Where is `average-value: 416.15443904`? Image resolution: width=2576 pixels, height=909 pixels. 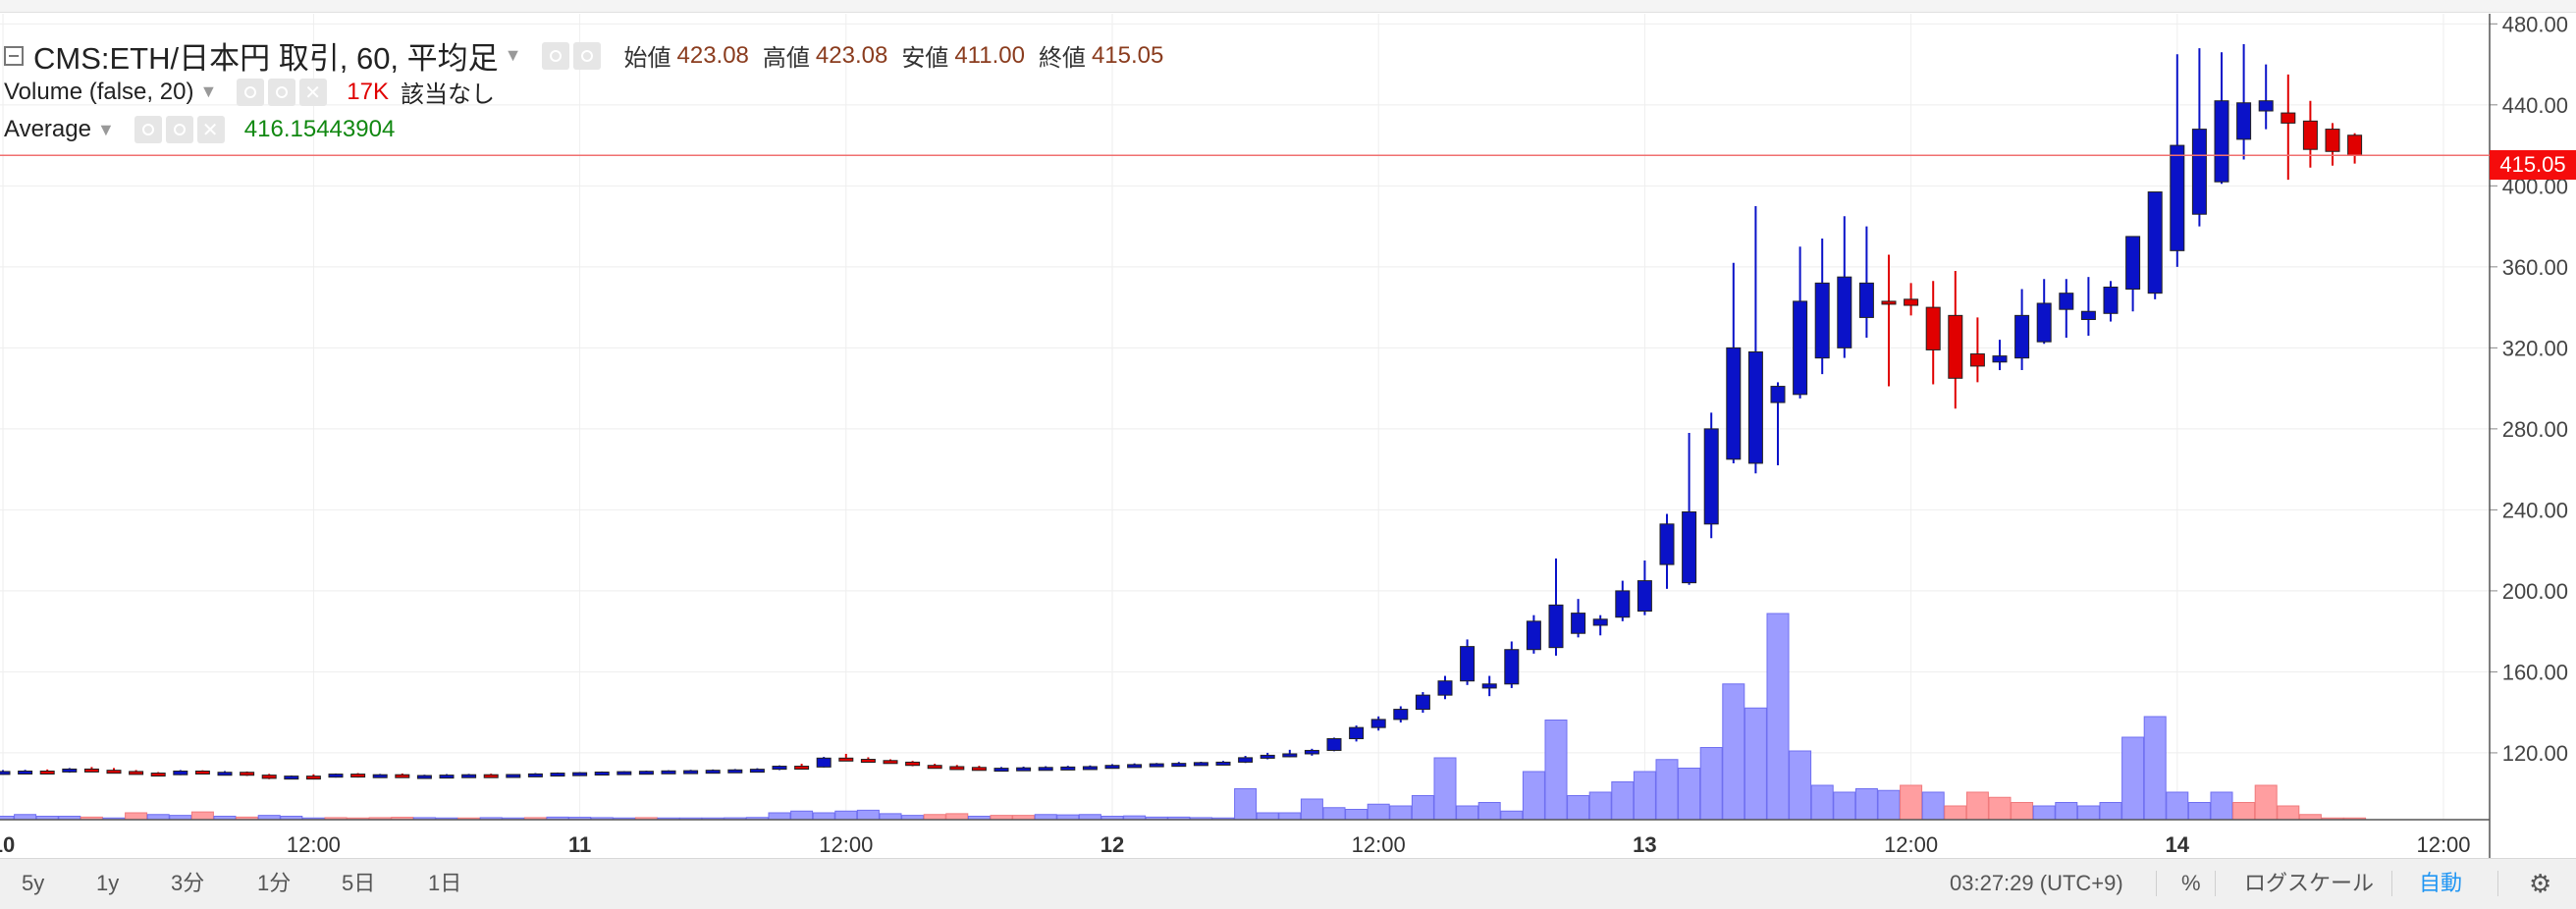 average-value: 416.15443904 is located at coordinates (319, 129).